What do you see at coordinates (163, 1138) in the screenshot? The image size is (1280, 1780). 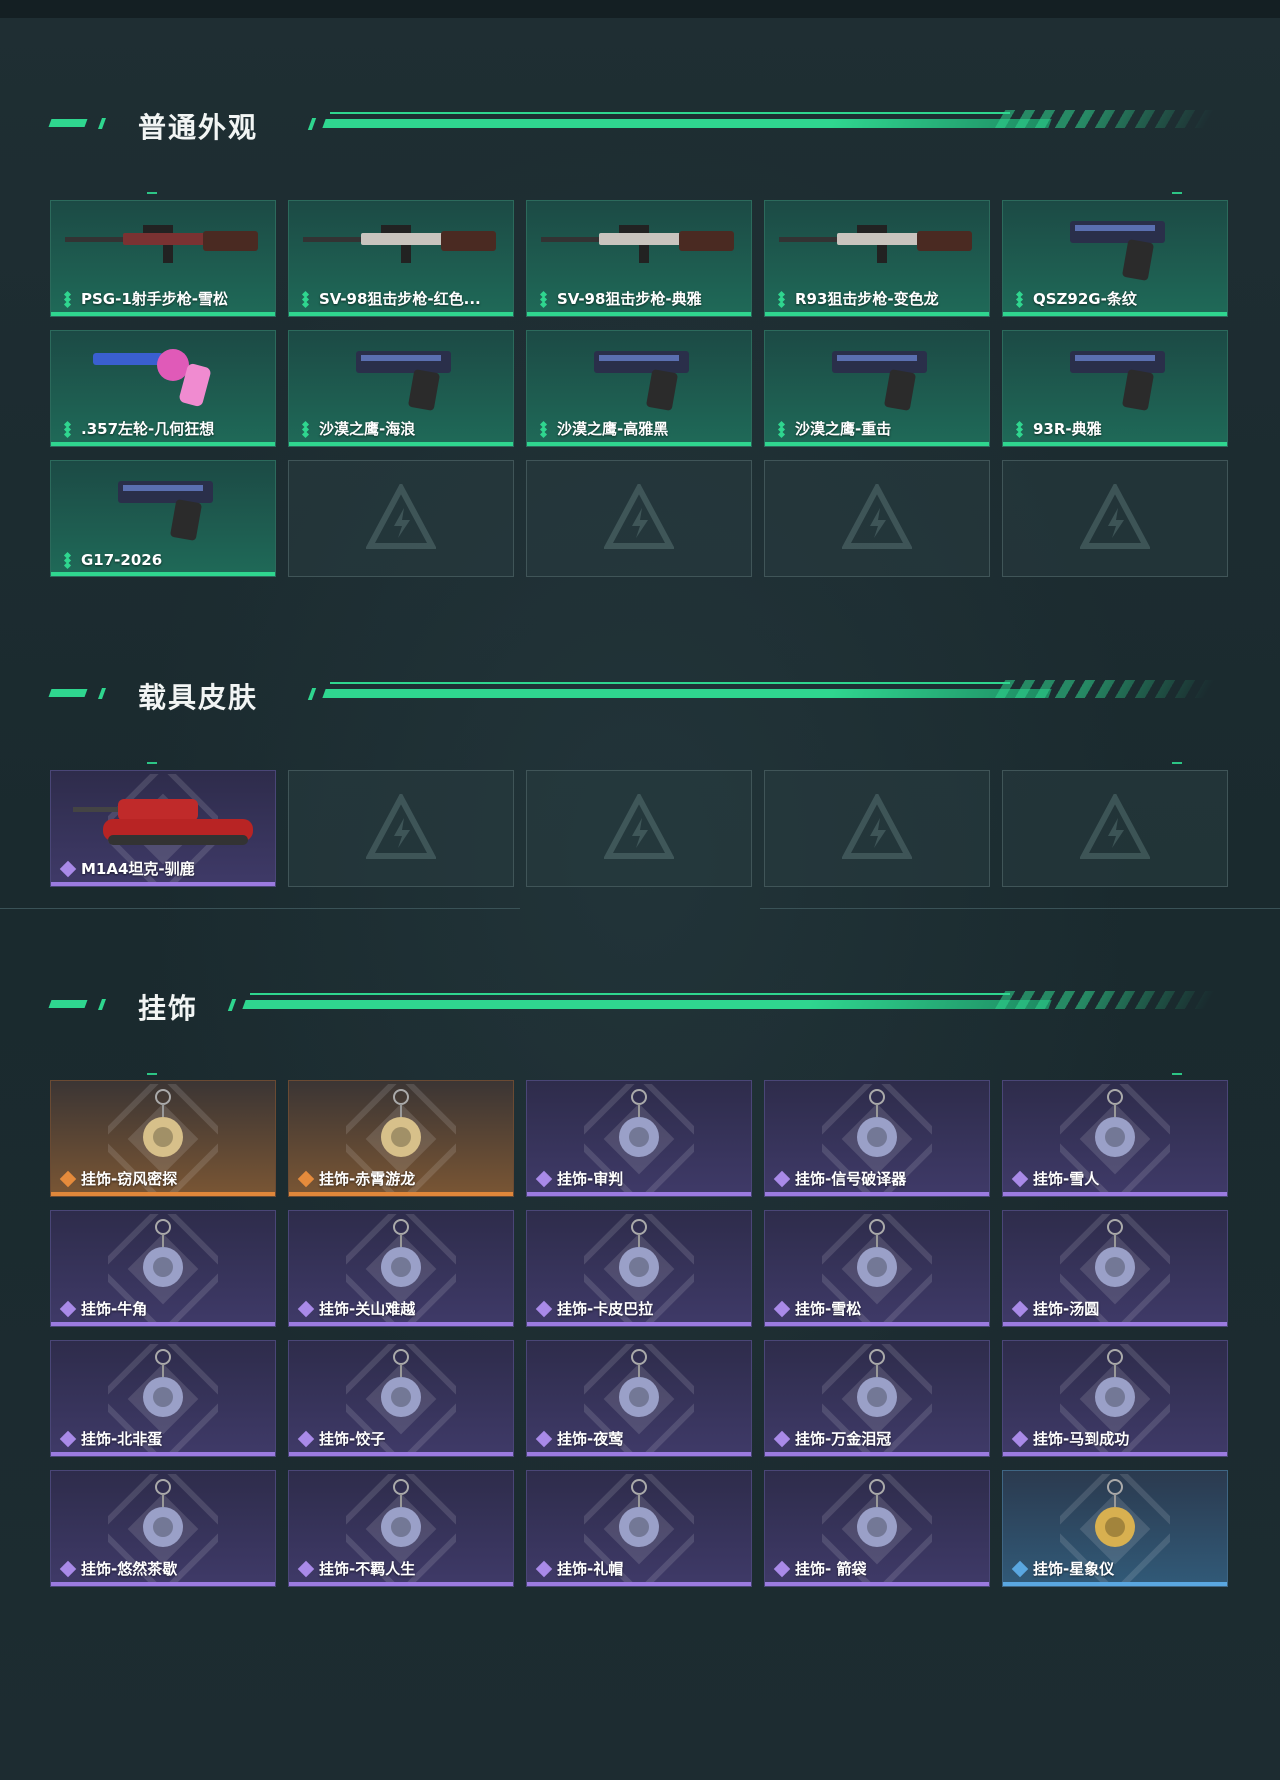 I see `item-card: 挂饰-窃风密探` at bounding box center [163, 1138].